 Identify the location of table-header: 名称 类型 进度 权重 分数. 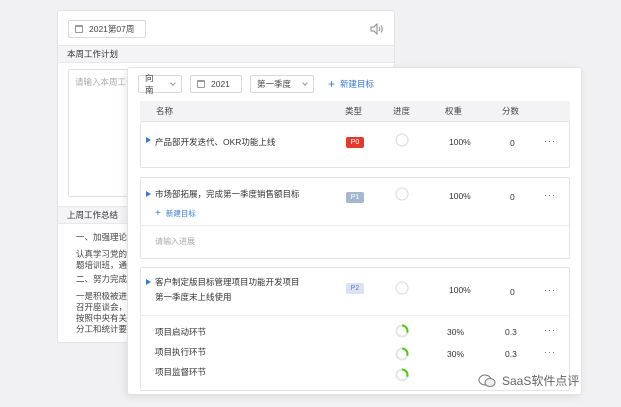
(355, 111).